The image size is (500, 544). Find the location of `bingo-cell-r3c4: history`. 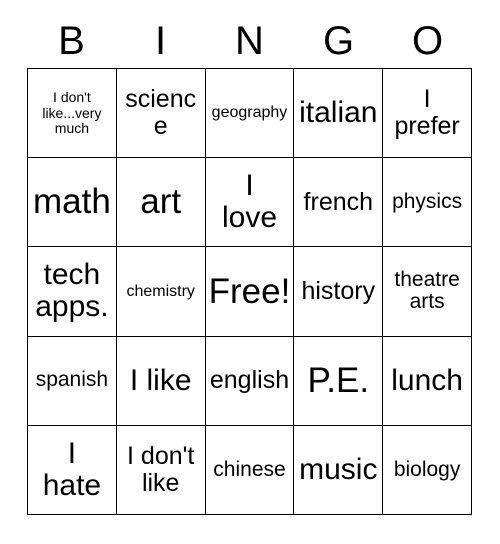

bingo-cell-r3c4: history is located at coordinates (339, 292).